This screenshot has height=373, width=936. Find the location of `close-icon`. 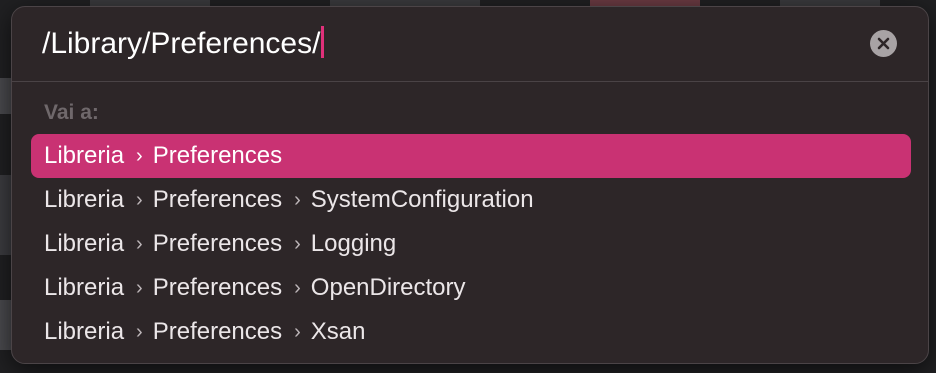

close-icon is located at coordinates (883, 43).